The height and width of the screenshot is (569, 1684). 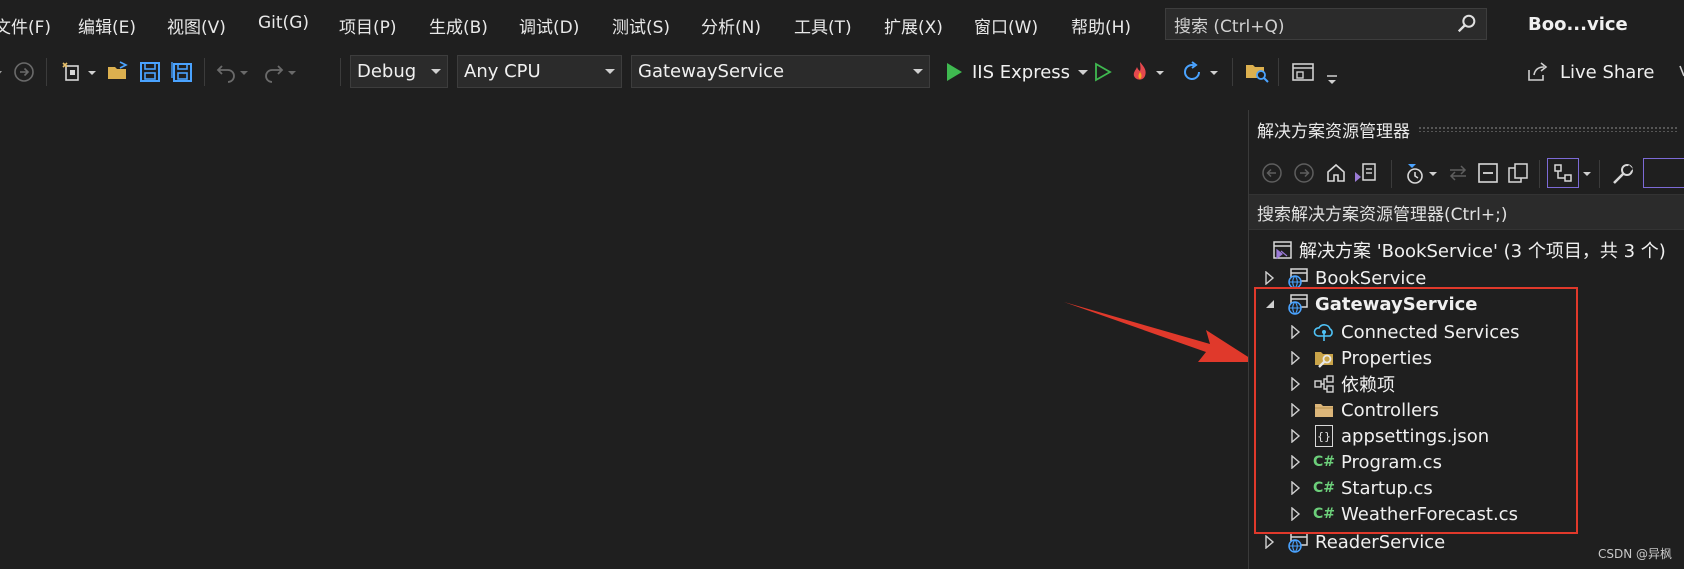 I want to click on properties-wrench-icon, so click(x=1623, y=174).